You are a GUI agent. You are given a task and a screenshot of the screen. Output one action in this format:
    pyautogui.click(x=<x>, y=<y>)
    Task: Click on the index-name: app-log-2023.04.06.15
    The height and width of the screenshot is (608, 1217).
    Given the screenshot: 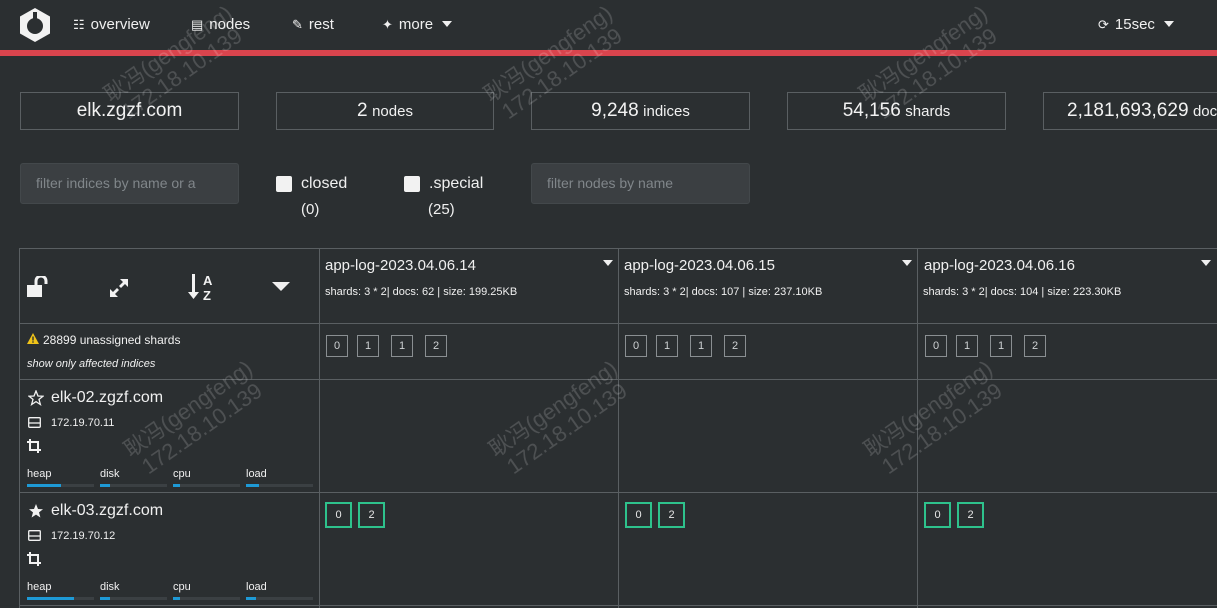 What is the action you would take?
    pyautogui.click(x=699, y=265)
    